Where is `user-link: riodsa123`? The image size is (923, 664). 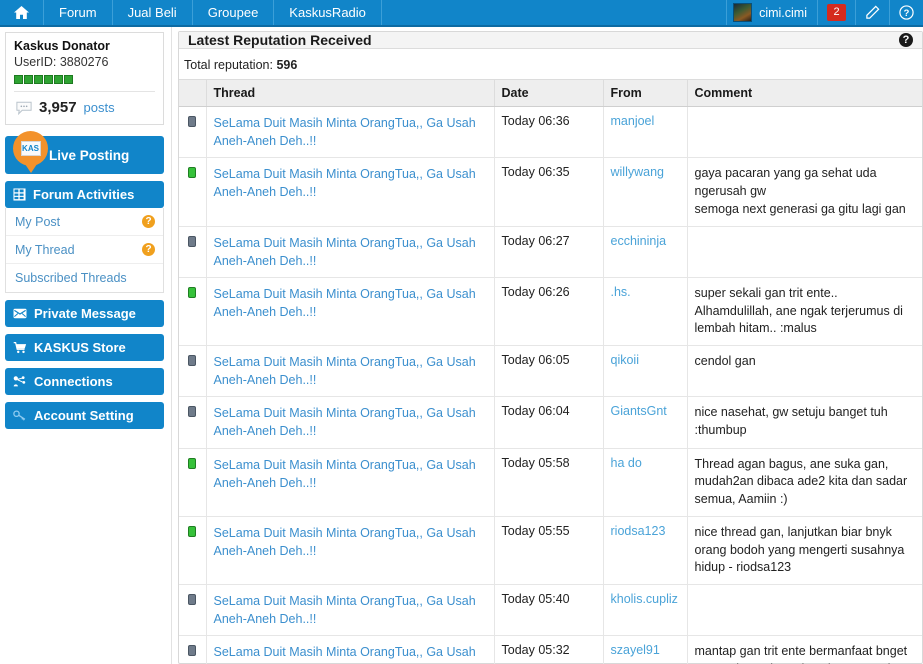
user-link: riodsa123 is located at coordinates (638, 531).